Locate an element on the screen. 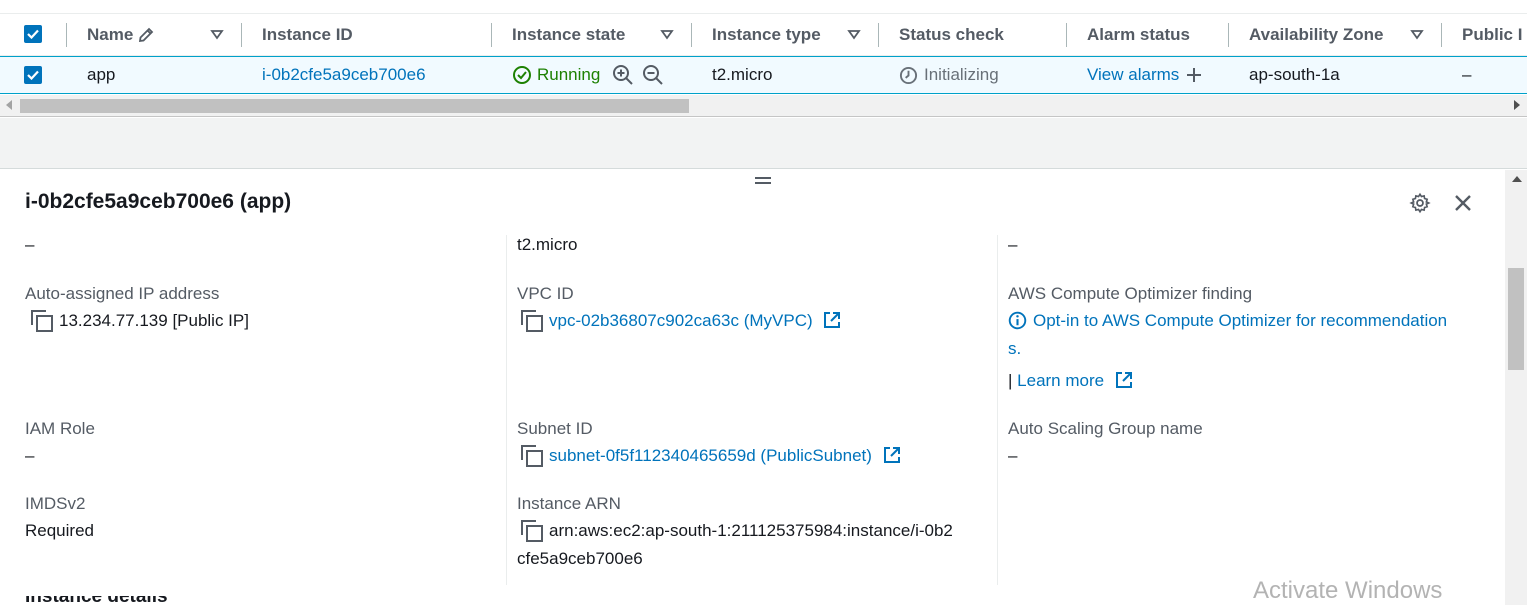 The image size is (1527, 605). cell-instance-id-link: i-0b2cfe5a9ceb700e6 is located at coordinates (344, 75).